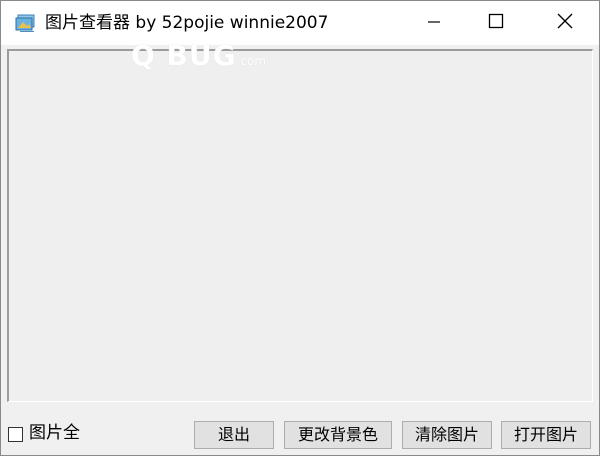 This screenshot has height=456, width=600. Describe the element at coordinates (15, 434) in the screenshot. I see `fit-image-checkbox` at that location.